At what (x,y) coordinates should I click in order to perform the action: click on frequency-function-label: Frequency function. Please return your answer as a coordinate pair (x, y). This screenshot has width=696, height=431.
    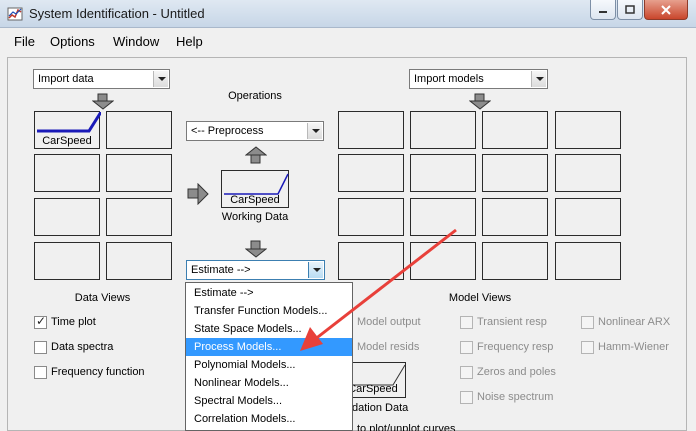
    Looking at the image, I should click on (98, 372).